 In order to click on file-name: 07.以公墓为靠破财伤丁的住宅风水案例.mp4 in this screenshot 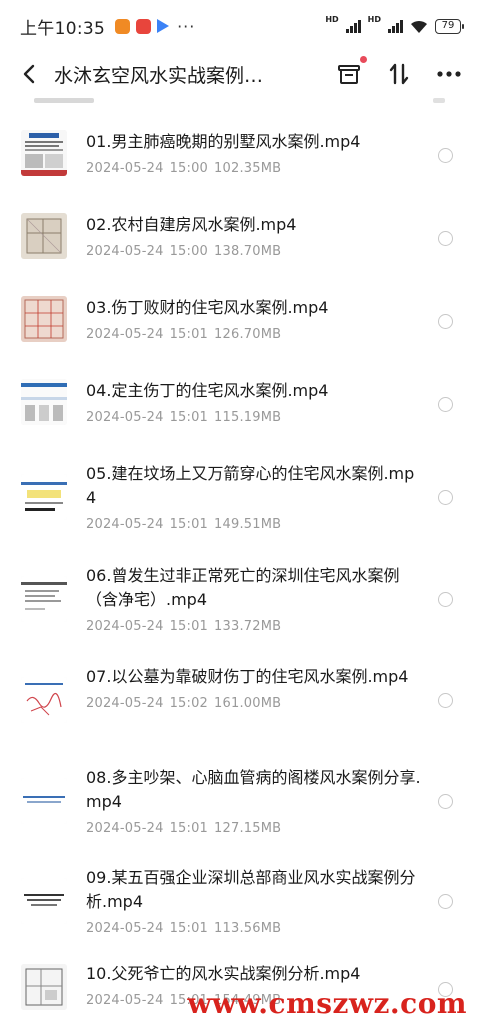, I will do `click(247, 676)`.